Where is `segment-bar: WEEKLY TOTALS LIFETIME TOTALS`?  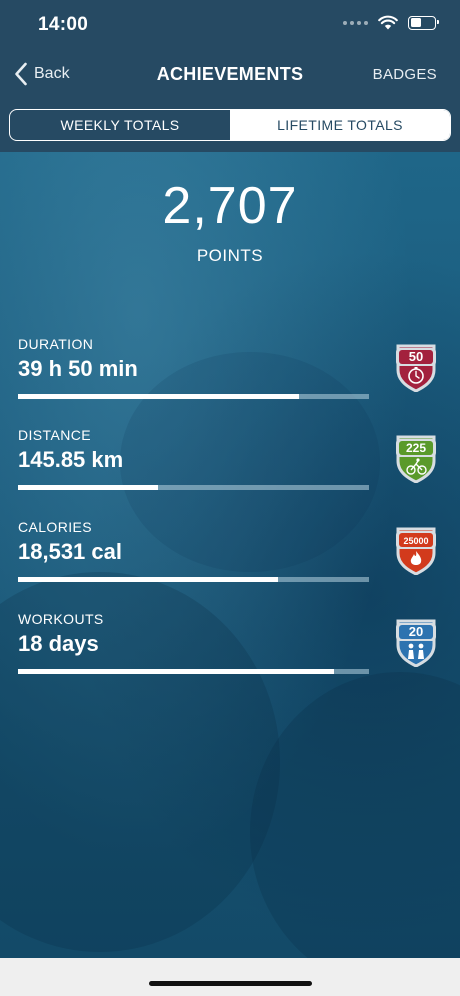 segment-bar: WEEKLY TOTALS LIFETIME TOTALS is located at coordinates (230, 126).